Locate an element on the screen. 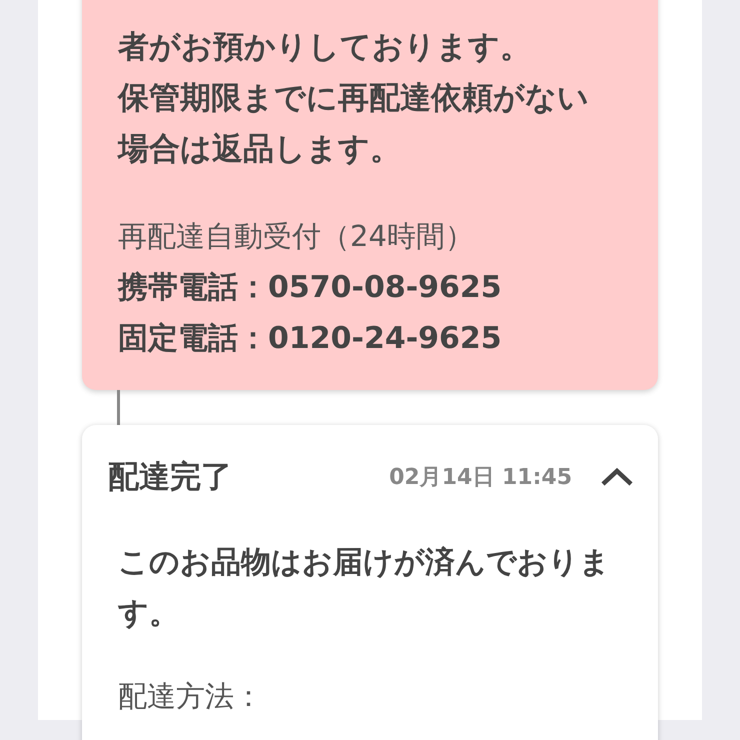  notice-text: 者がお預かりしております。 is located at coordinates (325, 47).